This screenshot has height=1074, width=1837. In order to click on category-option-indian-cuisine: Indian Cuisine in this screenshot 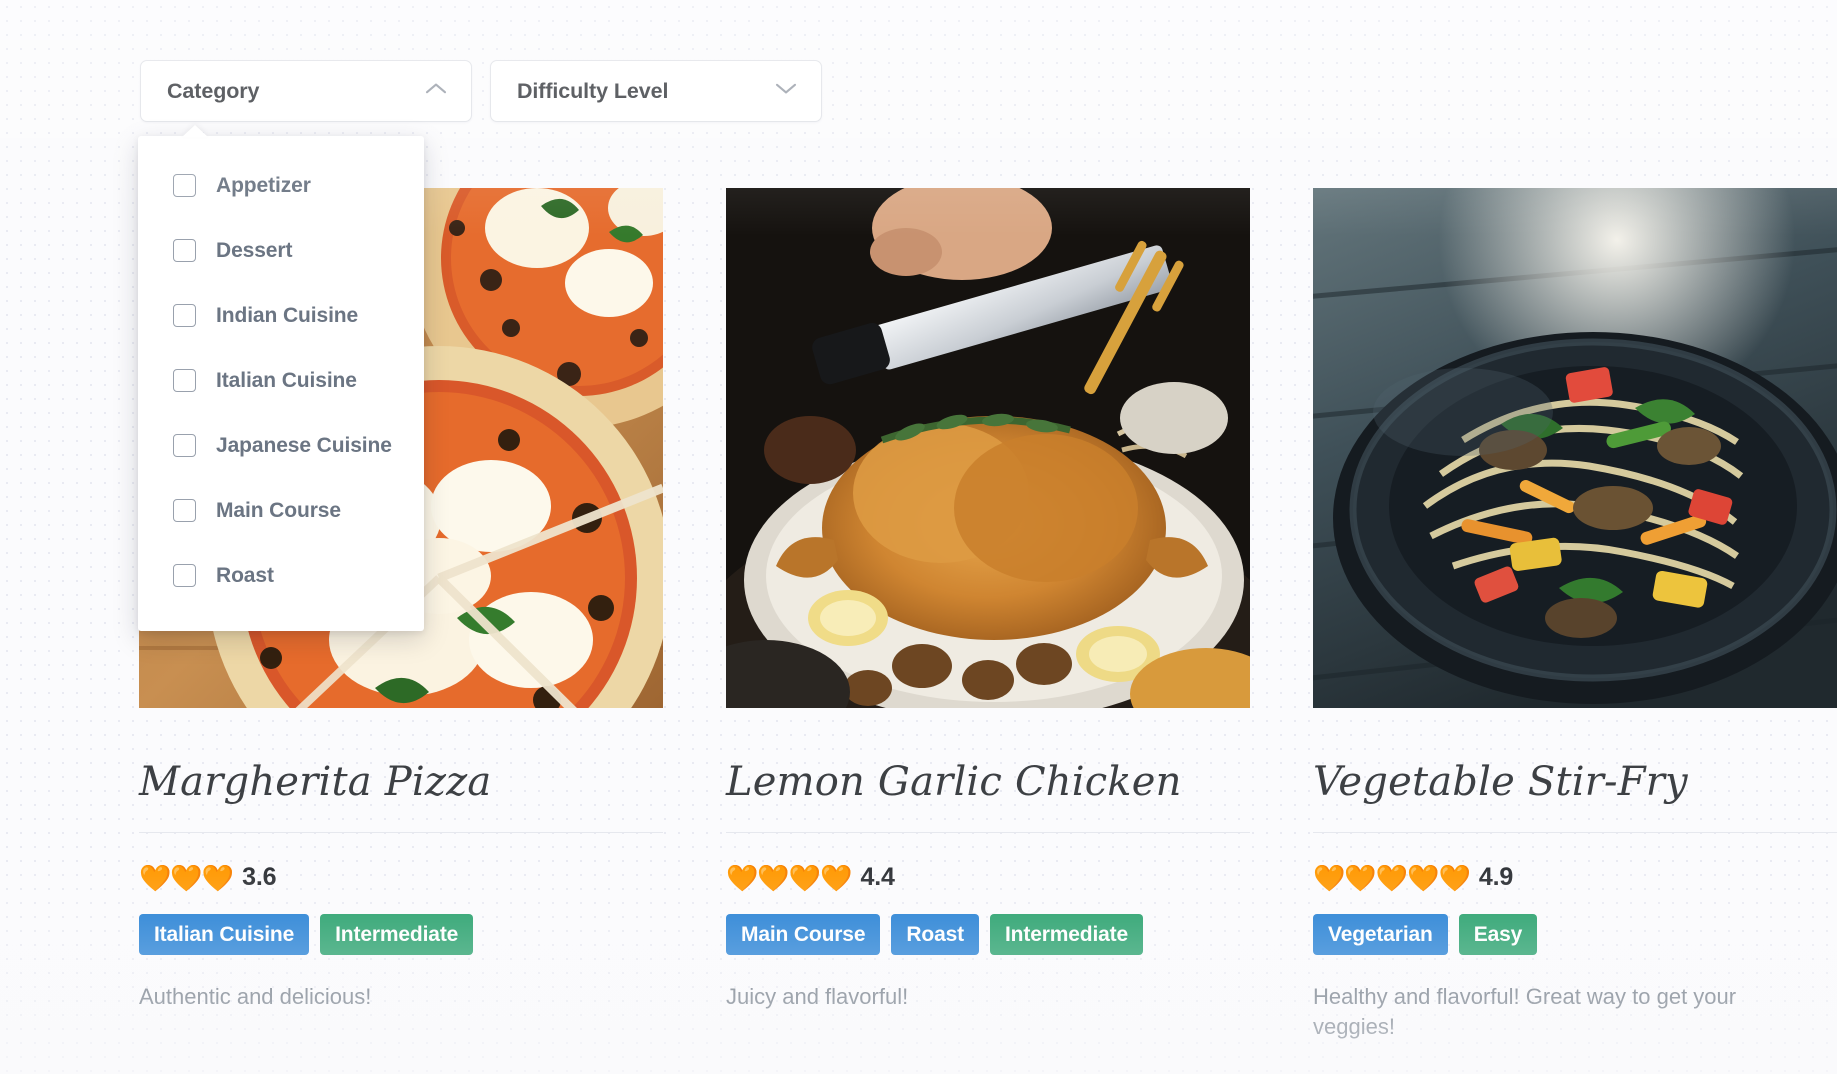, I will do `click(281, 315)`.